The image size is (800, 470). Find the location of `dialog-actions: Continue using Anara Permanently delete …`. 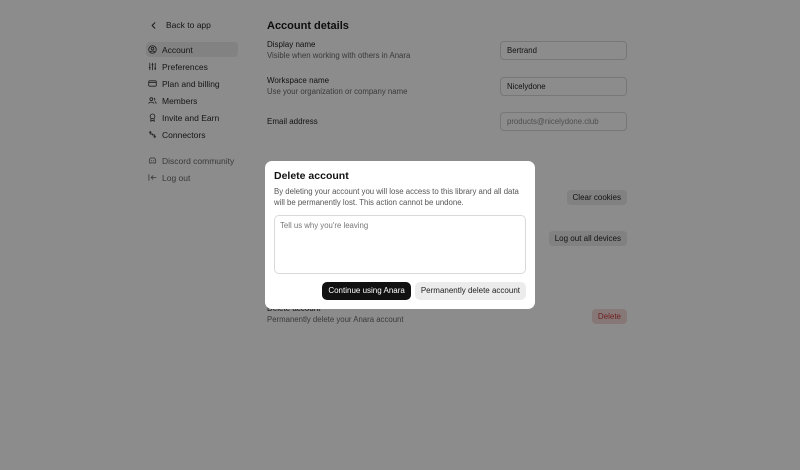

dialog-actions: Continue using Anara Permanently delete … is located at coordinates (424, 291).